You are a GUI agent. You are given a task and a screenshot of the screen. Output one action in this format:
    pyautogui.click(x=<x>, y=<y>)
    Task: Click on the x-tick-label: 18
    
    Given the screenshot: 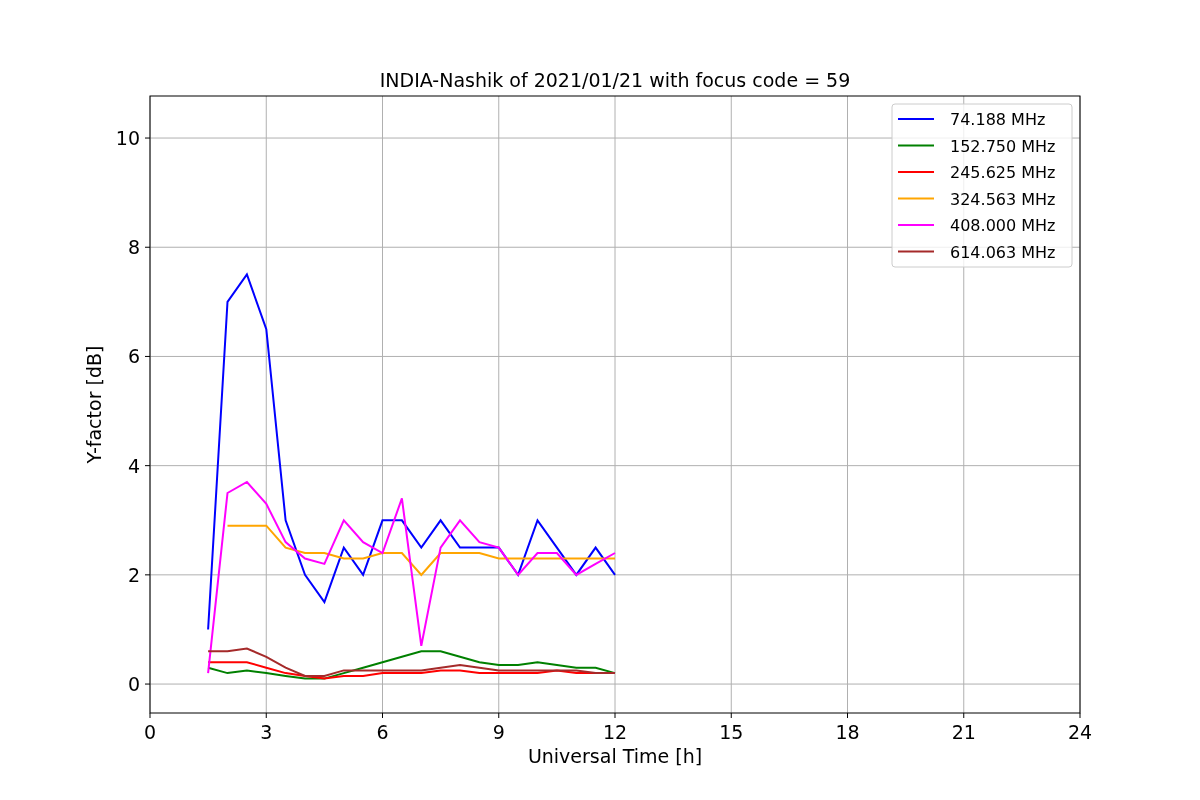 What is the action you would take?
    pyautogui.click(x=847, y=732)
    